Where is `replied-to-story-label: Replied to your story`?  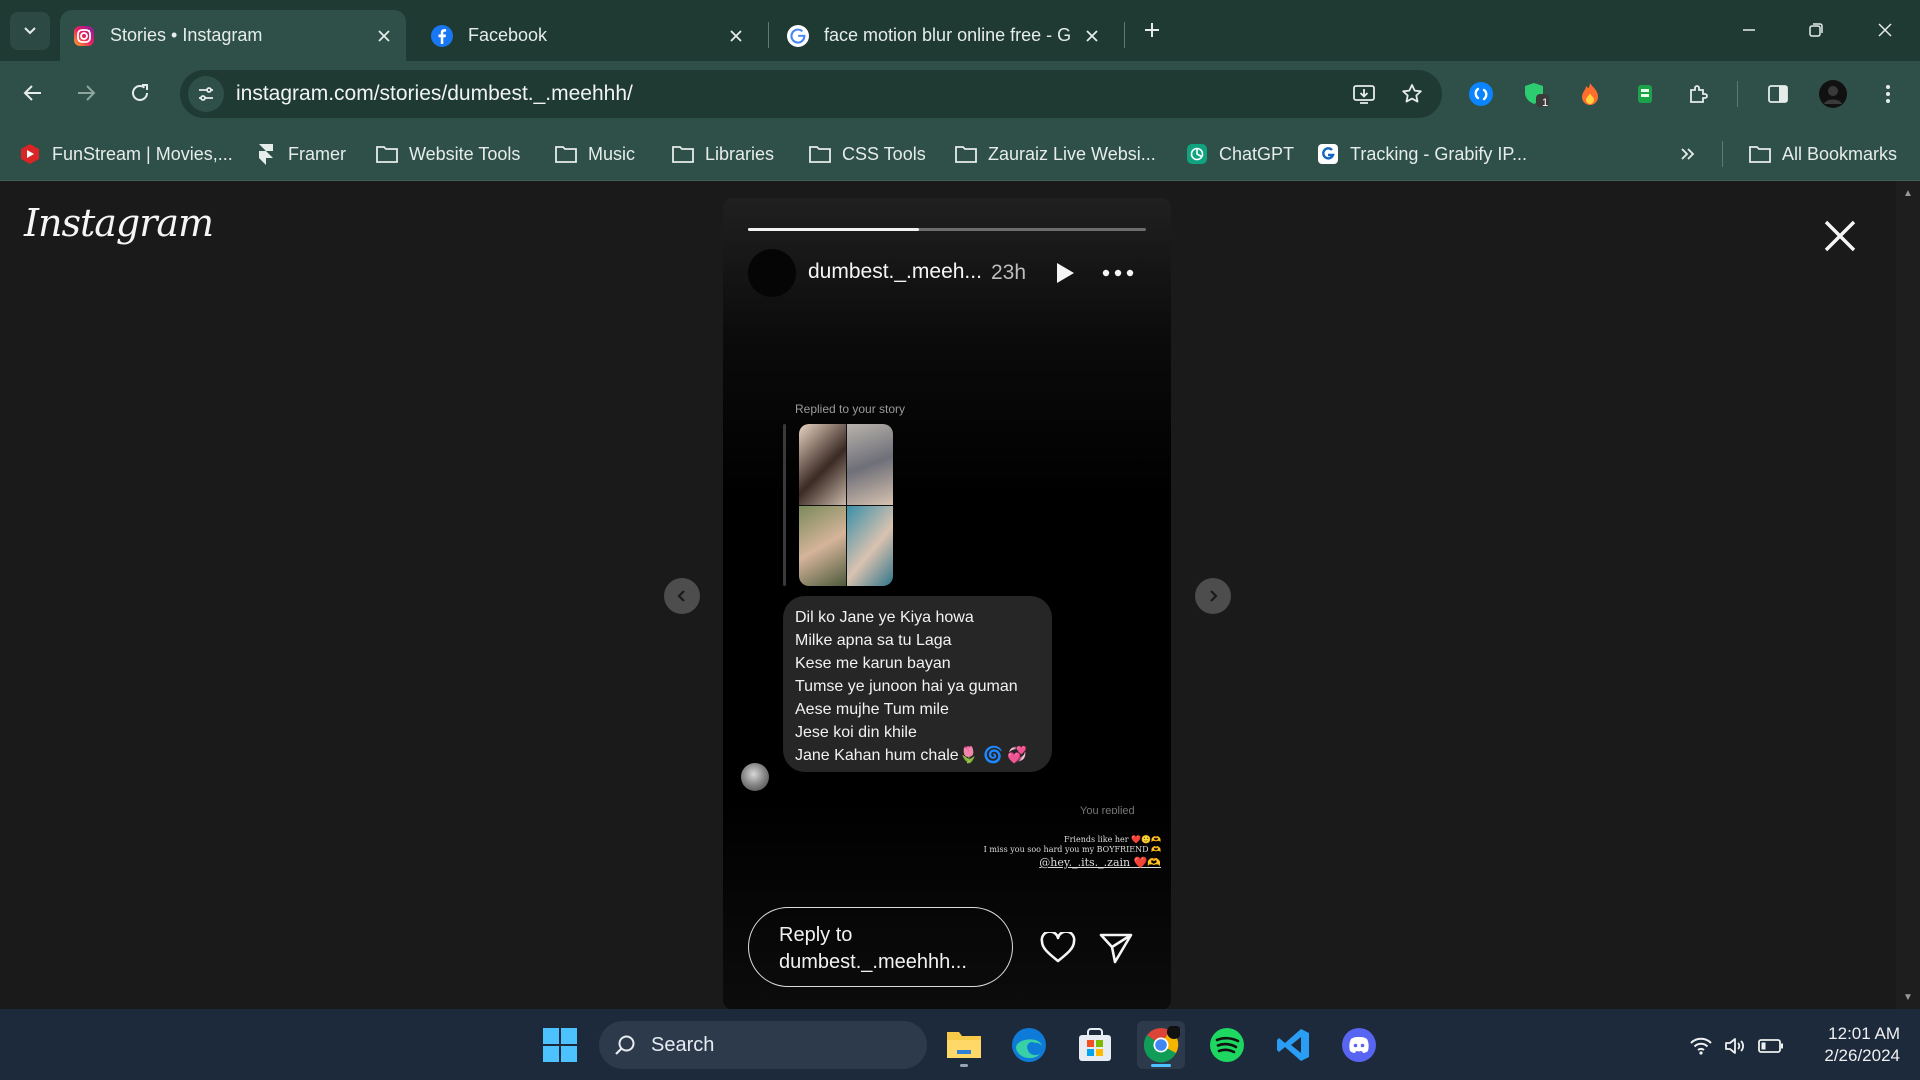 replied-to-story-label: Replied to your story is located at coordinates (850, 409).